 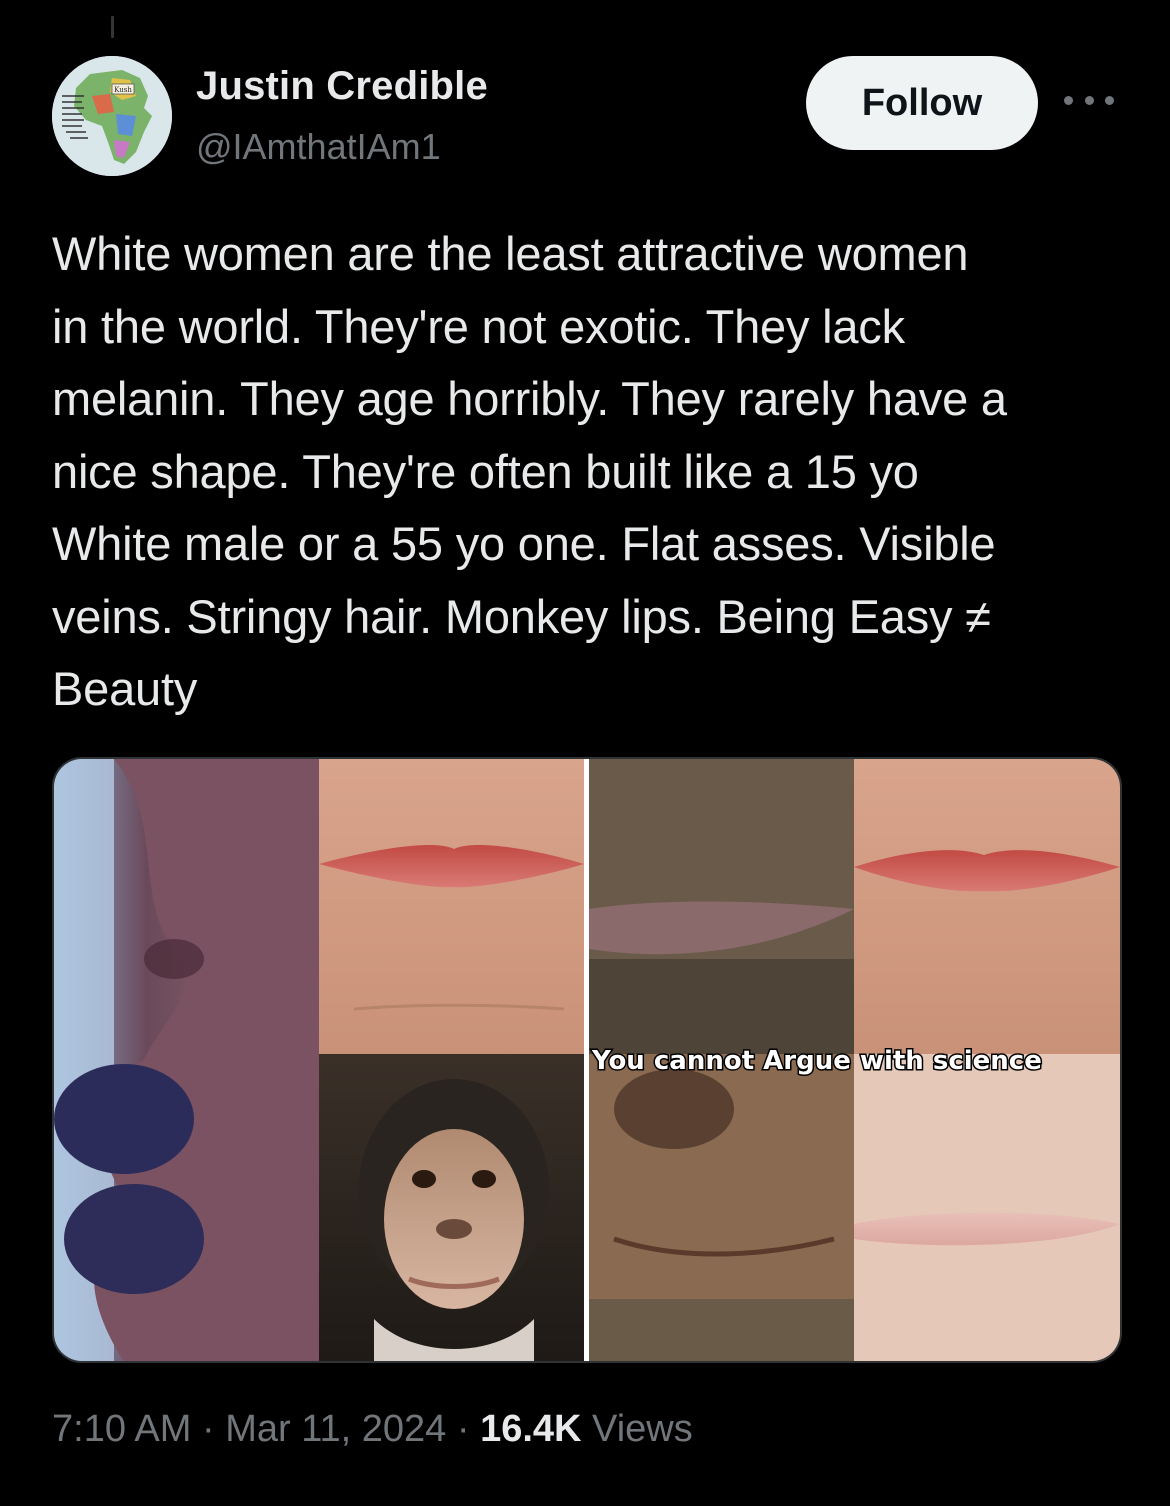 I want to click on panel-red-lips-right, so click(x=987, y=906).